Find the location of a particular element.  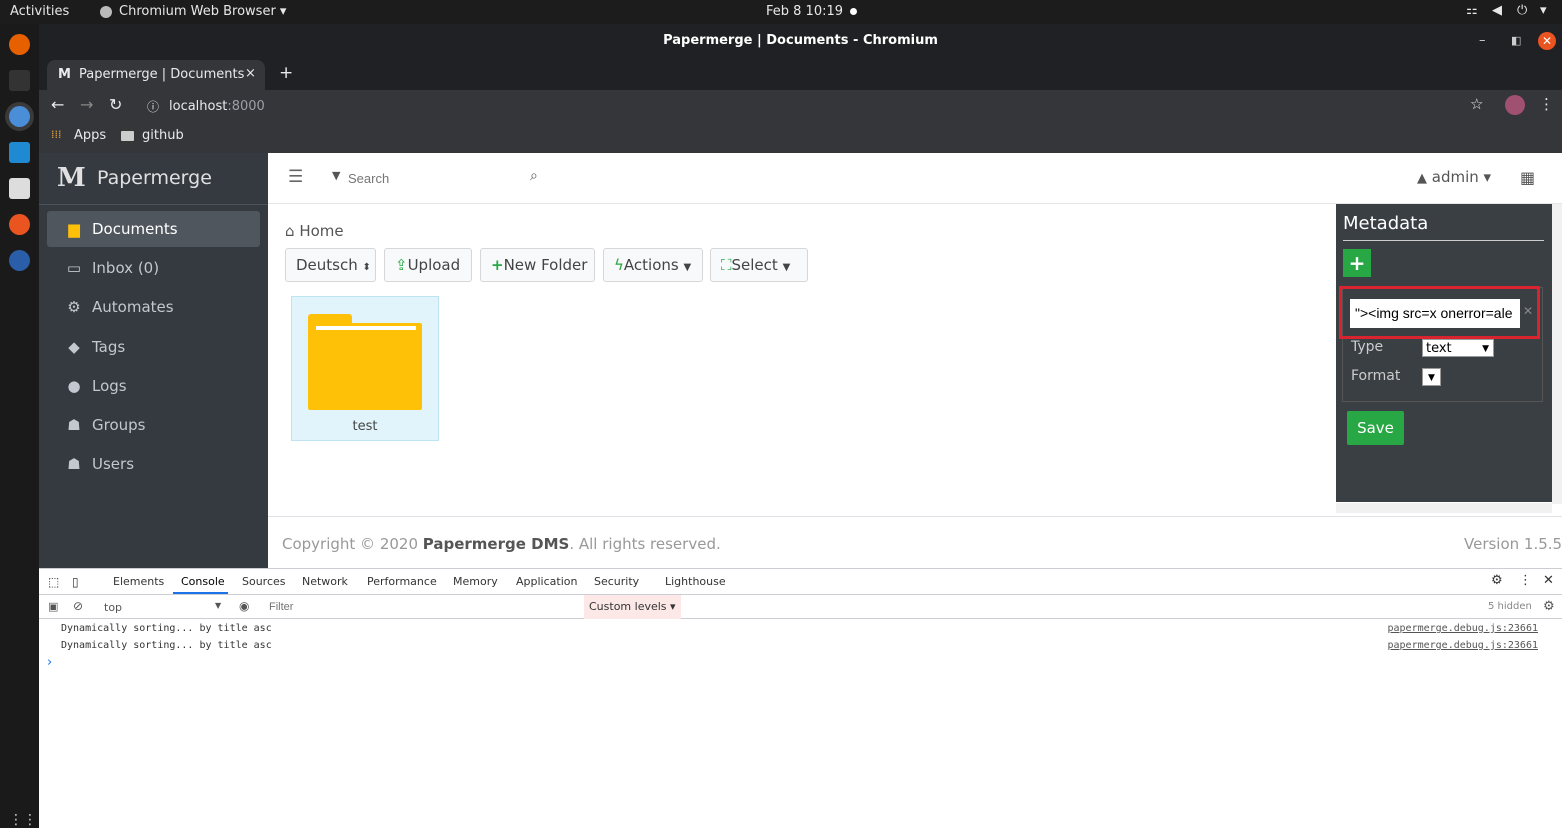

tab-elements: Elements is located at coordinates (138, 581).